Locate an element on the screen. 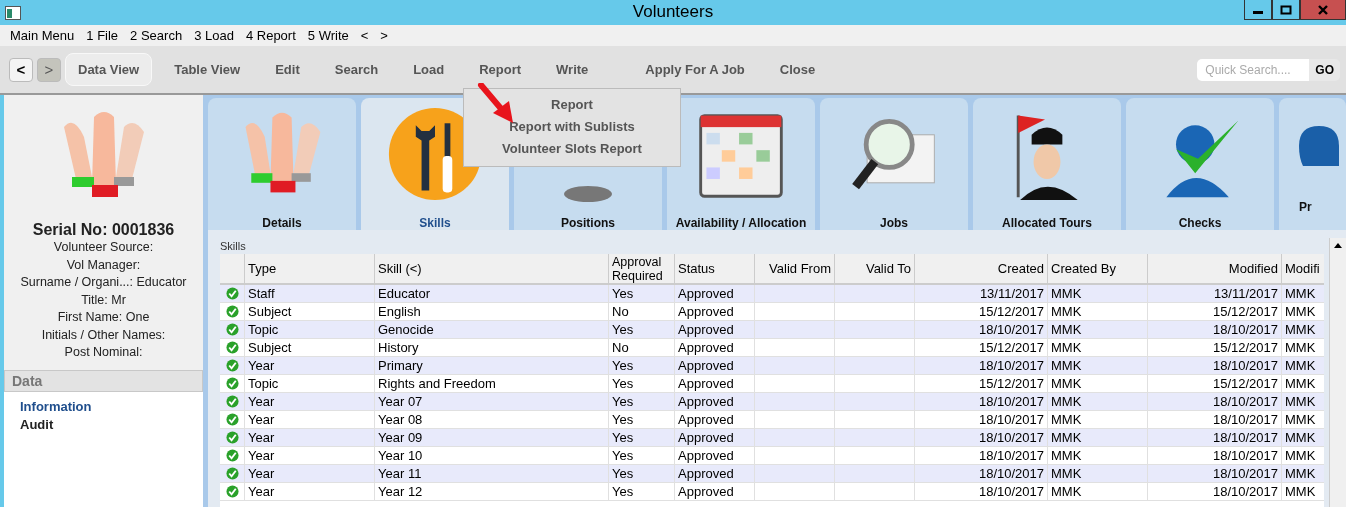  table-title: Skills is located at coordinates (233, 247).